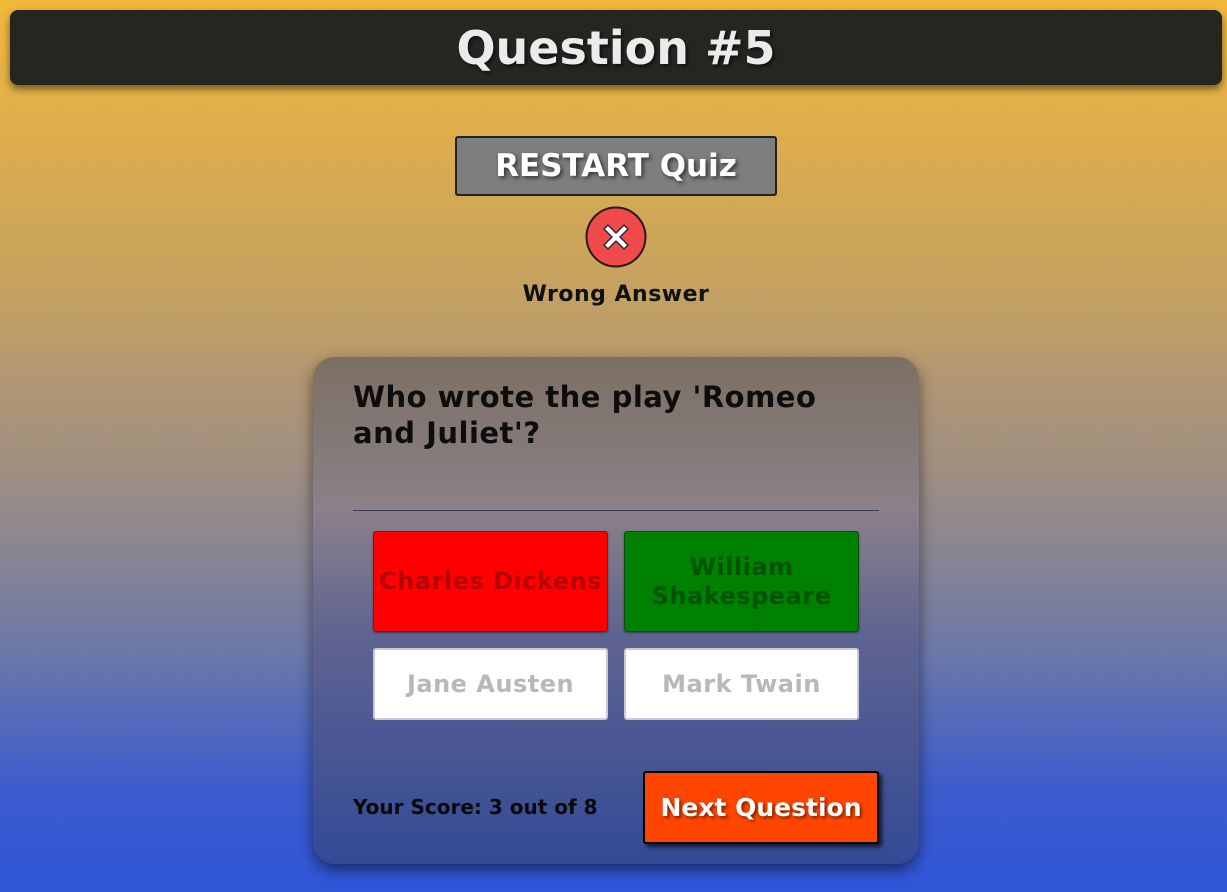 This screenshot has height=892, width=1227. I want to click on question-text: Who wrote the play 'Romeo and Juliet'?, so click(585, 415).